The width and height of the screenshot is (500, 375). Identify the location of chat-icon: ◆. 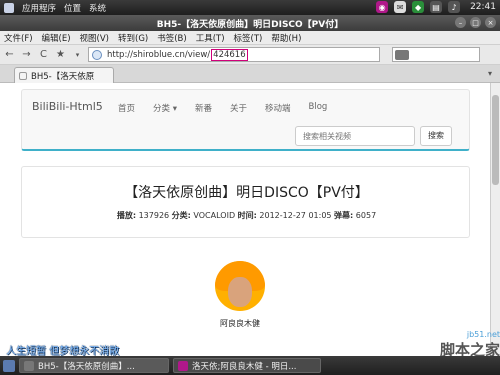
(418, 7).